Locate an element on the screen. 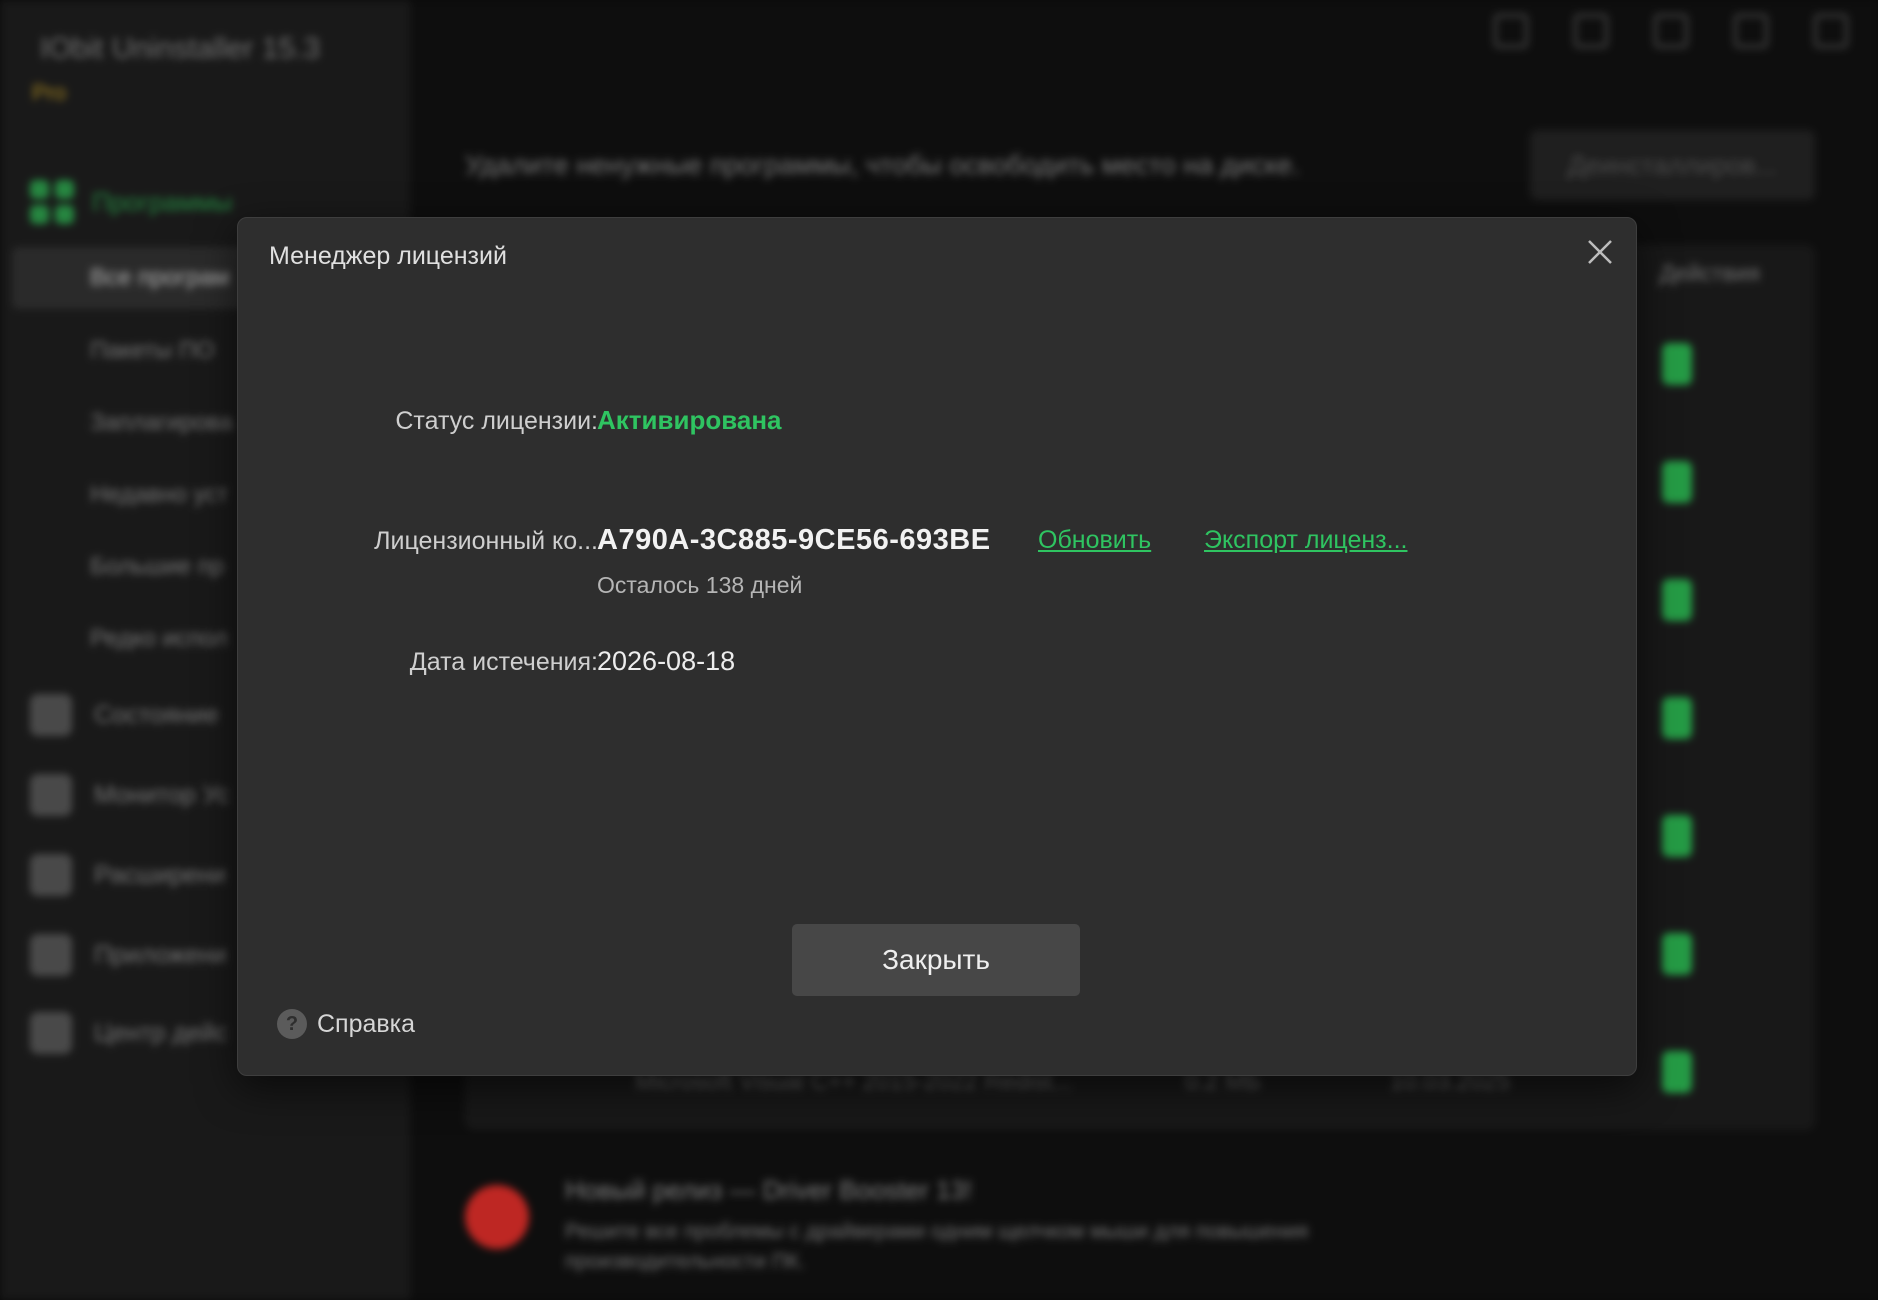 Image resolution: width=1878 pixels, height=1300 pixels. license-status-label: Статус лицензии: is located at coordinates (496, 421).